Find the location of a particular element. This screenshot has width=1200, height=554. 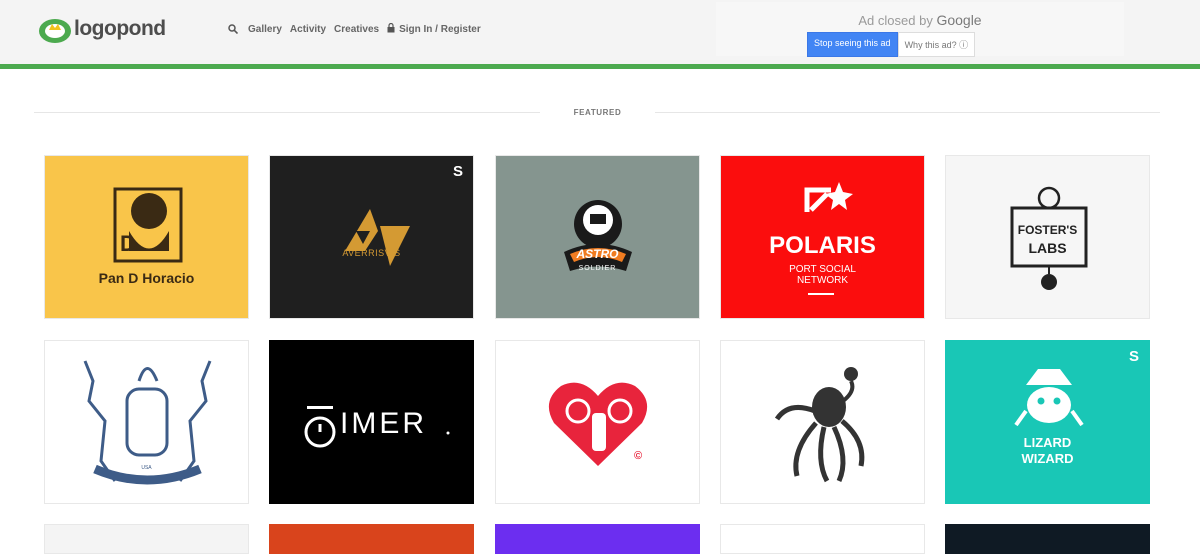

logo-text: logopond is located at coordinates (120, 28).